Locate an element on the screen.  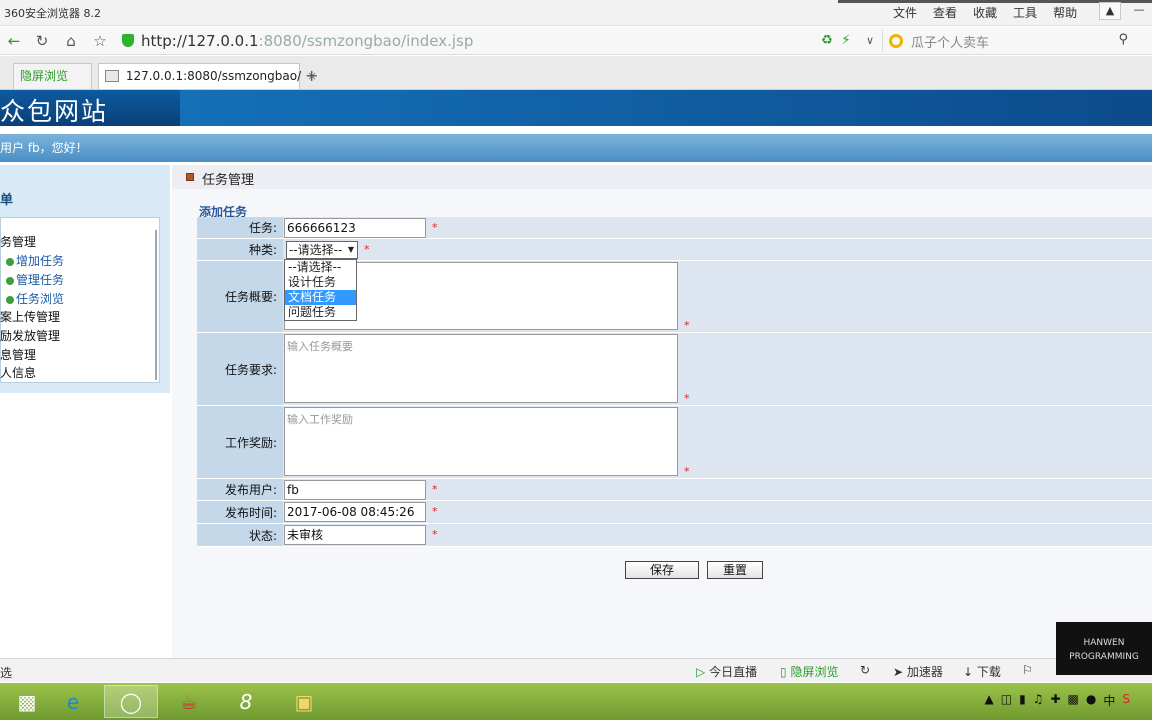
incognito-button: ▯ 隐屏浏览 is located at coordinates (809, 671).